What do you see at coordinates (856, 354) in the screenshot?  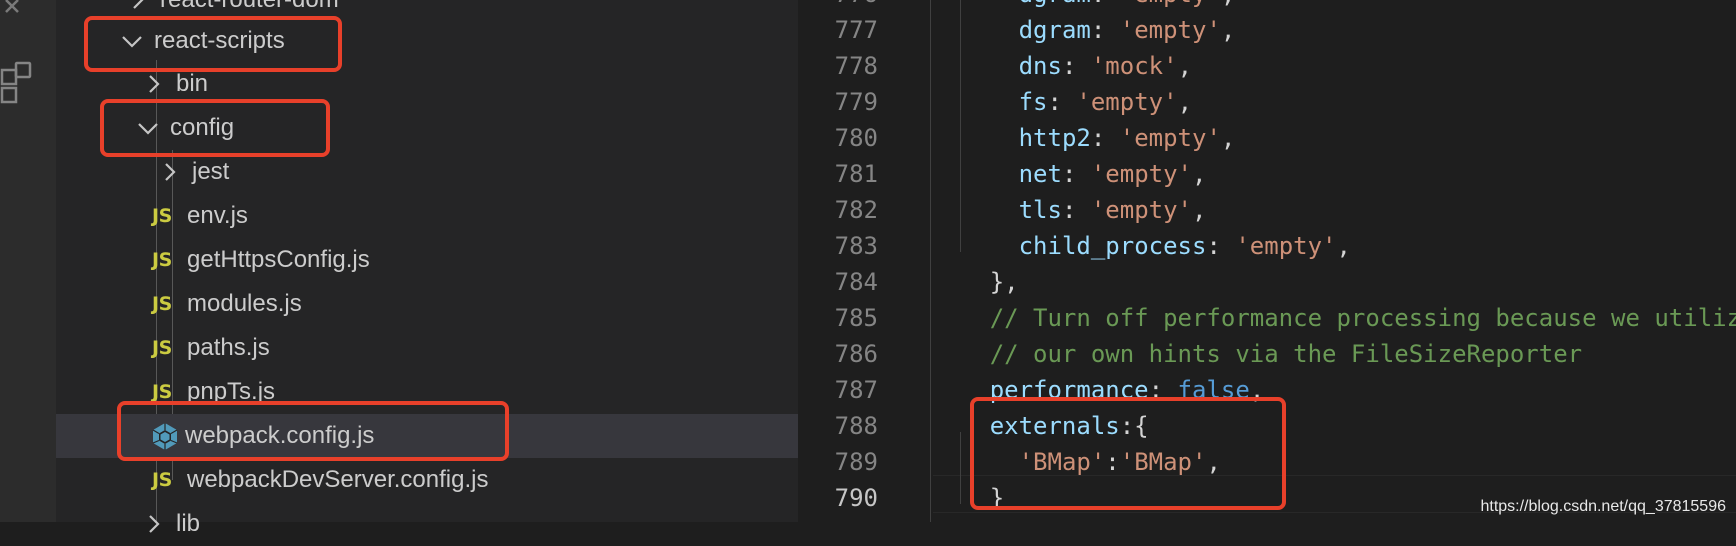 I see `line-number: 786` at bounding box center [856, 354].